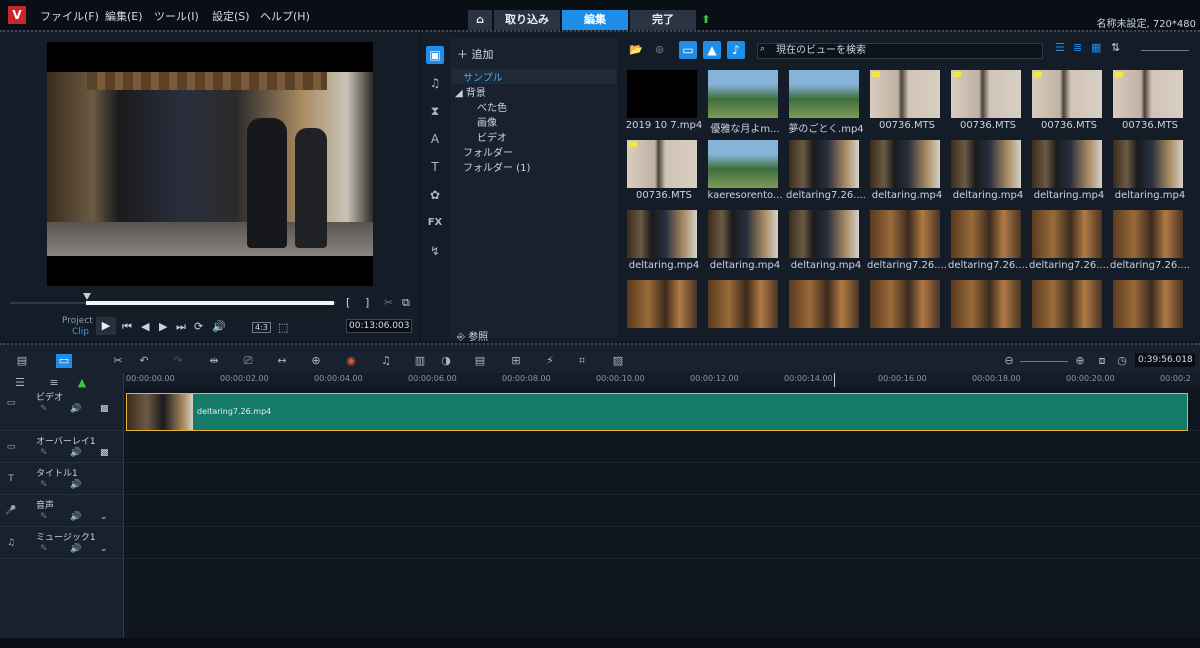 The width and height of the screenshot is (1200, 648). Describe the element at coordinates (127, 327) in the screenshot. I see `home-start-icon: ⏮` at that location.